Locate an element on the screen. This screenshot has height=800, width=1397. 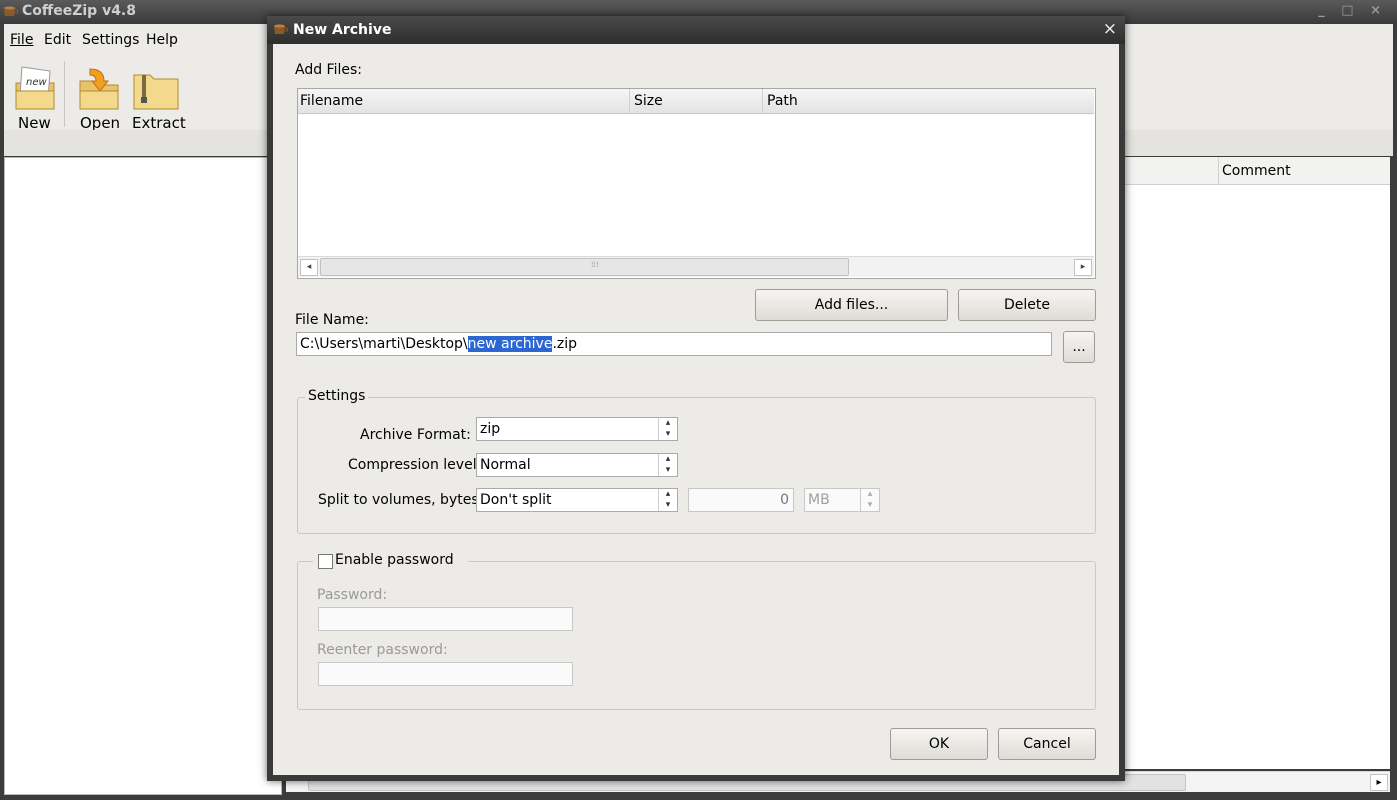
comment-header-label: Comment is located at coordinates (1256, 171).